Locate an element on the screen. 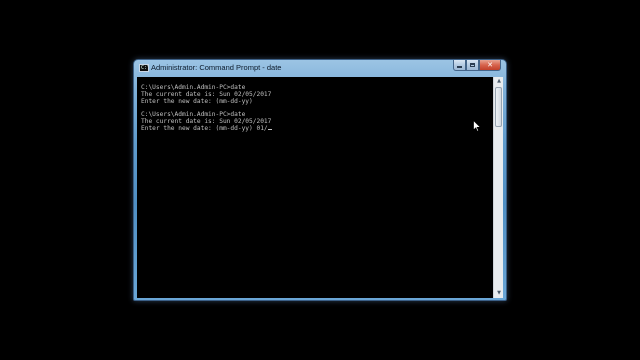 This screenshot has width=640, height=360. command-prompt-icon: C:\ is located at coordinates (144, 68).